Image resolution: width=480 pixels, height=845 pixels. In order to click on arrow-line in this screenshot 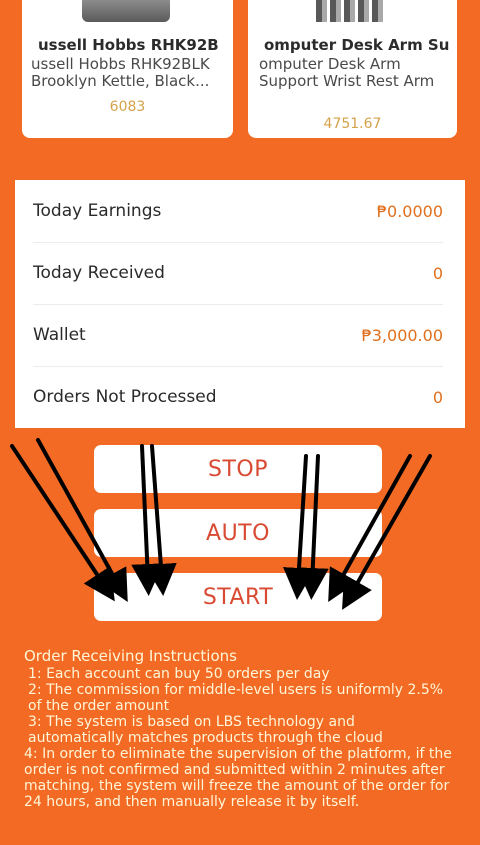, I will do `click(62, 523)`.